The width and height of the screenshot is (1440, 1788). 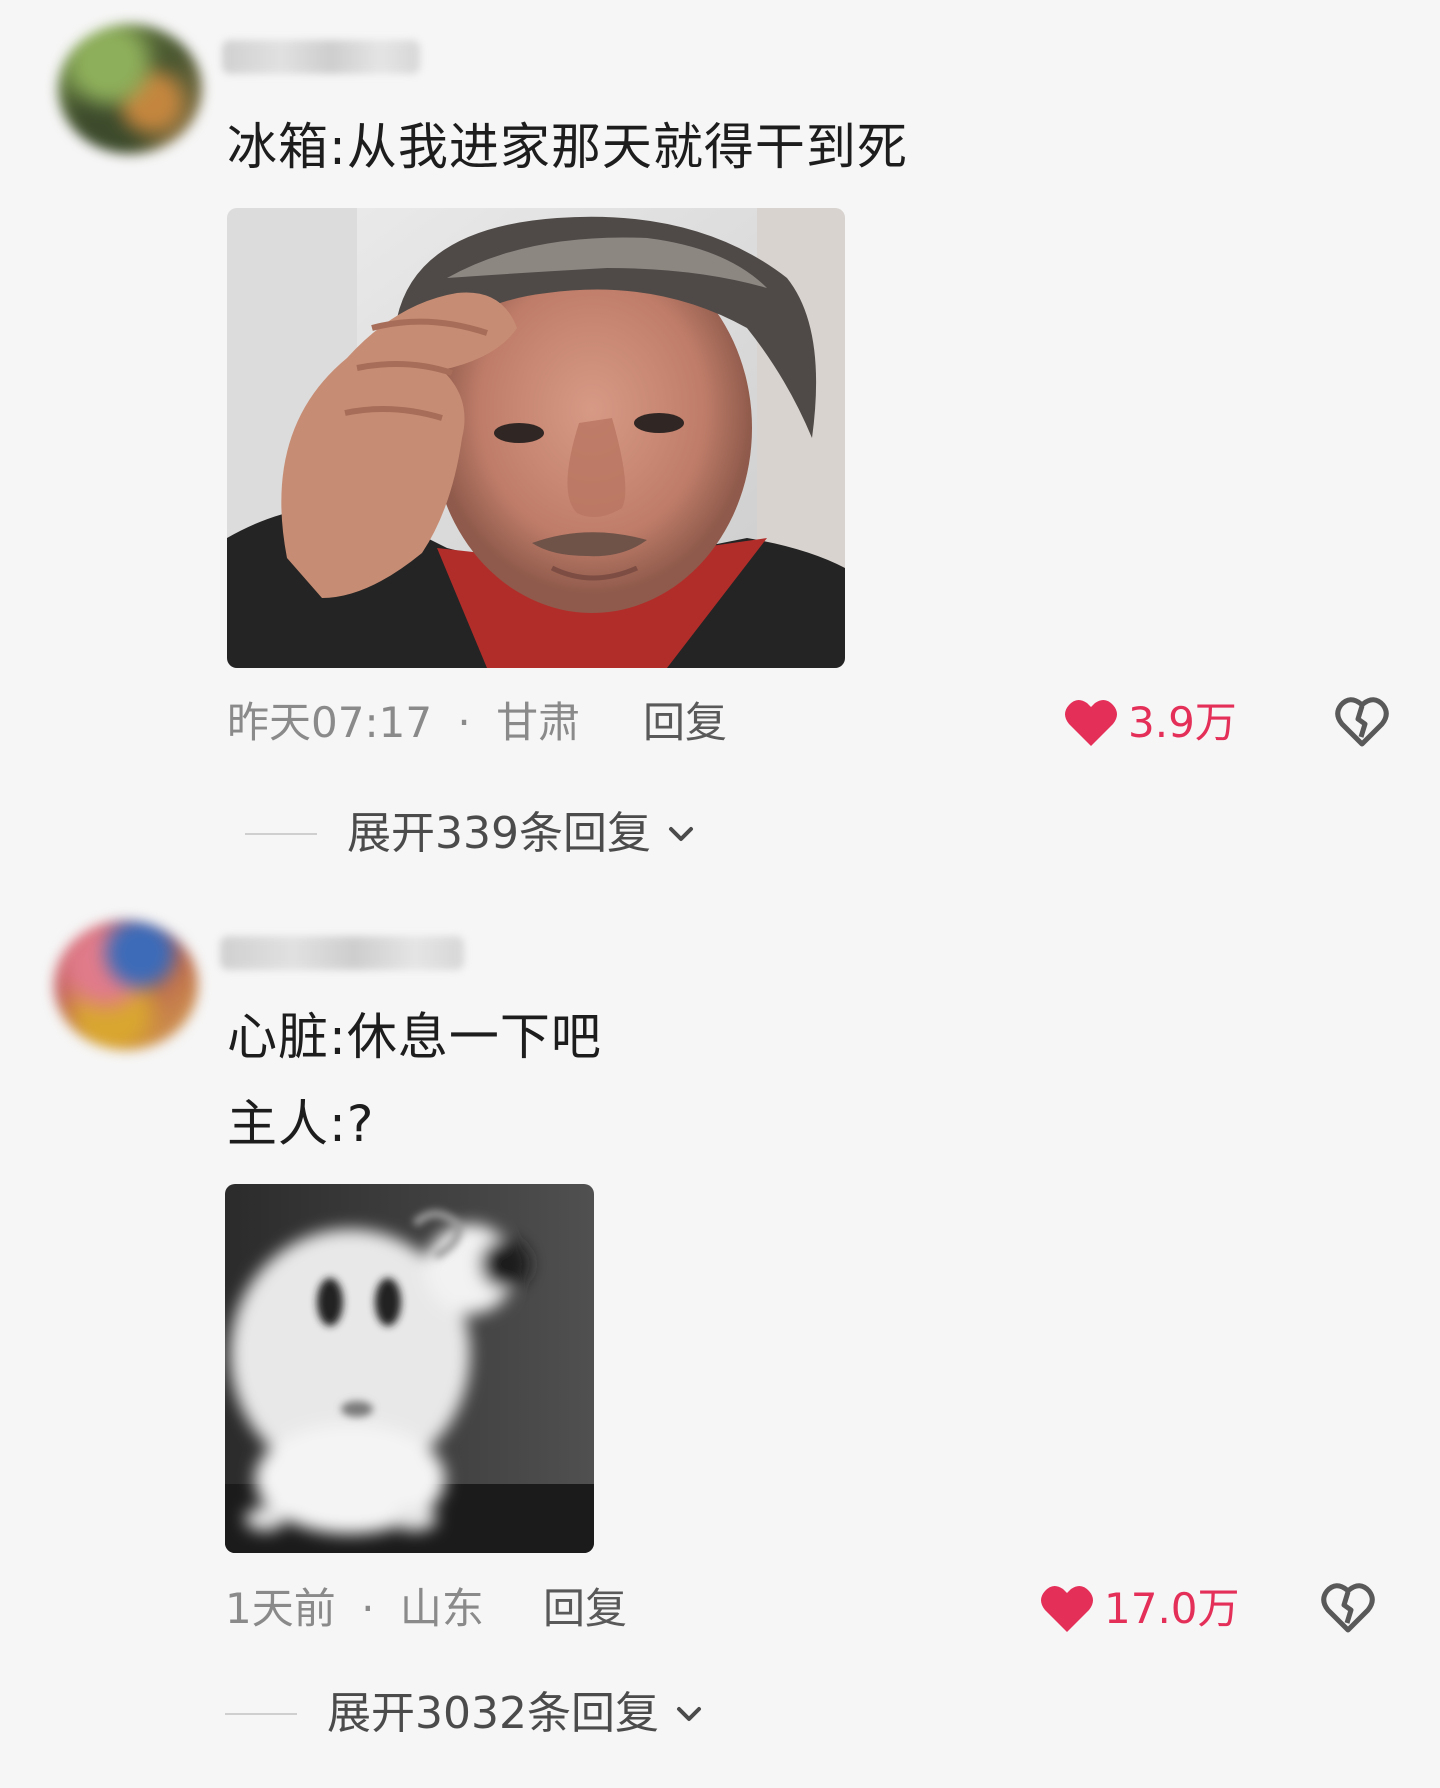 What do you see at coordinates (1172, 1608) in the screenshot?
I see `like-count: 17.0万` at bounding box center [1172, 1608].